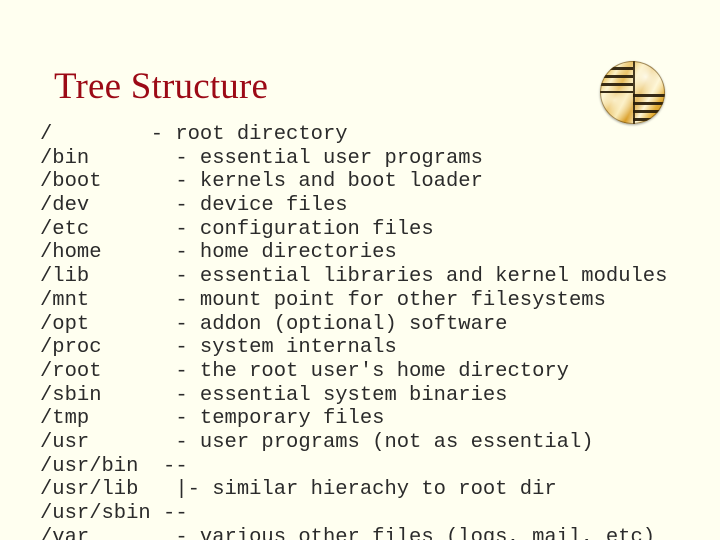 This screenshot has width=720, height=540. What do you see at coordinates (274, 395) in the screenshot?
I see `list-item: /sbin - essential system binaries` at bounding box center [274, 395].